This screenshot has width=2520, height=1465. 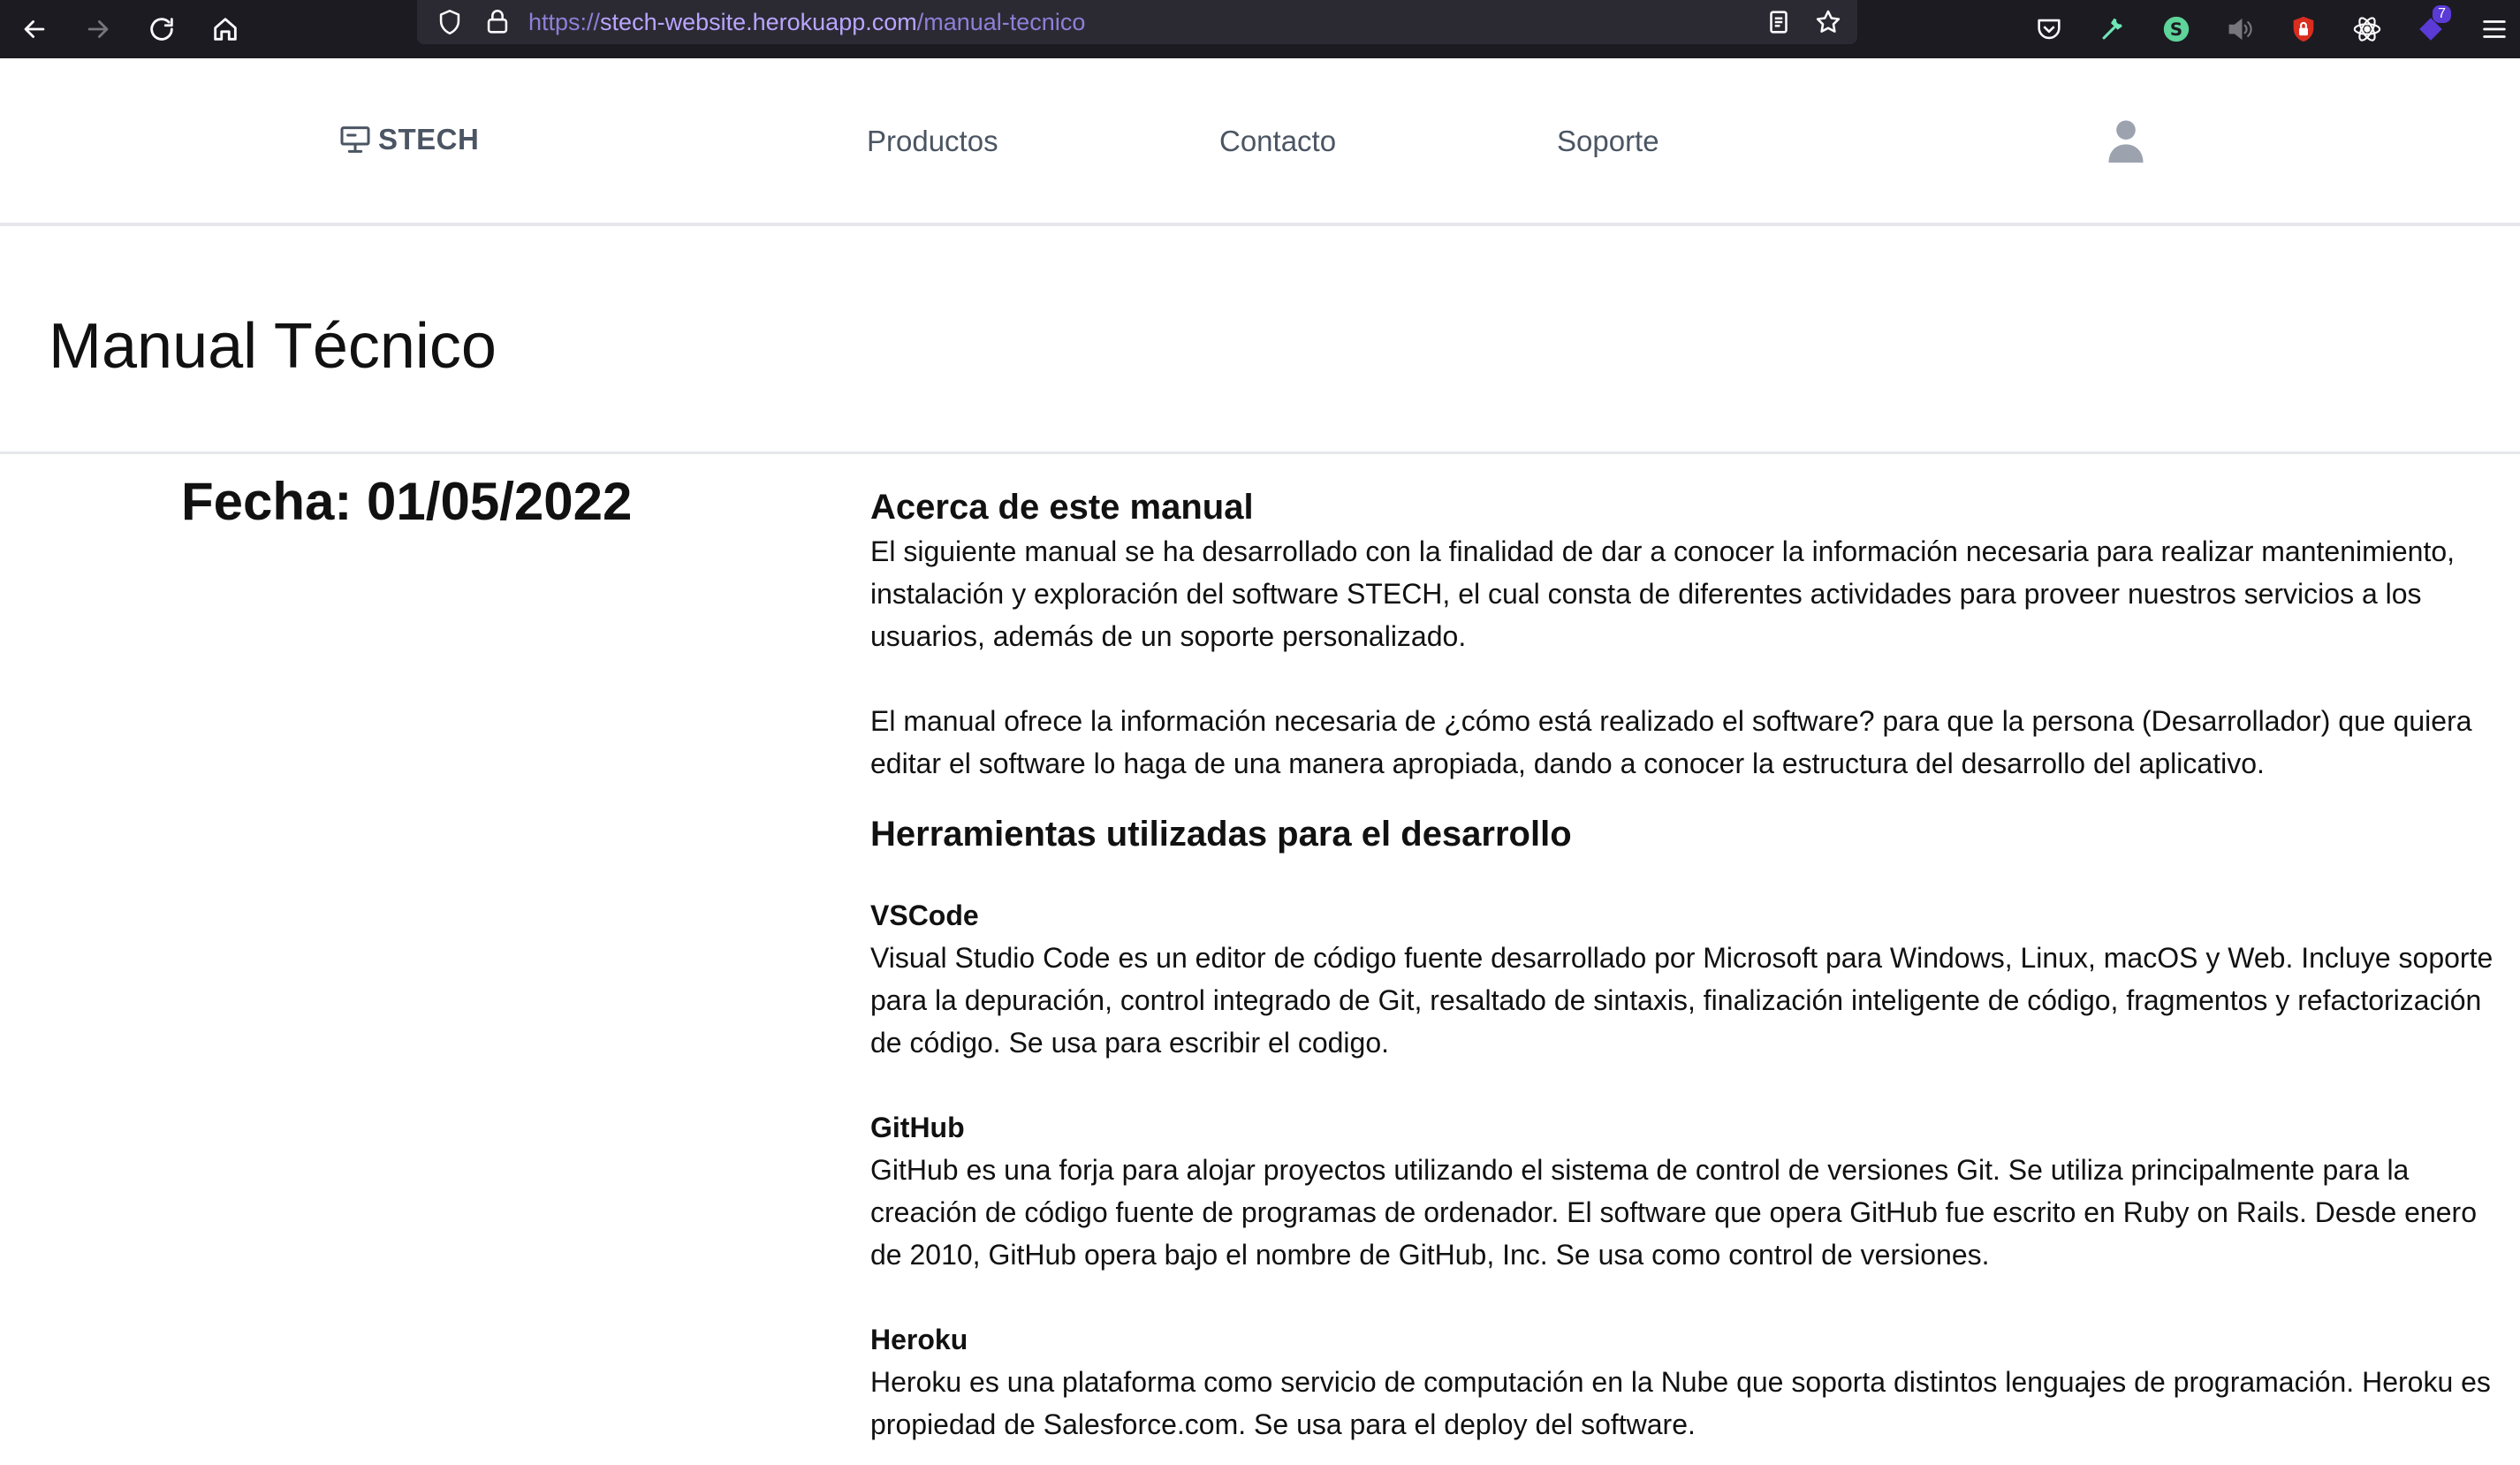 What do you see at coordinates (450, 22) in the screenshot?
I see `tracking-shield-icon` at bounding box center [450, 22].